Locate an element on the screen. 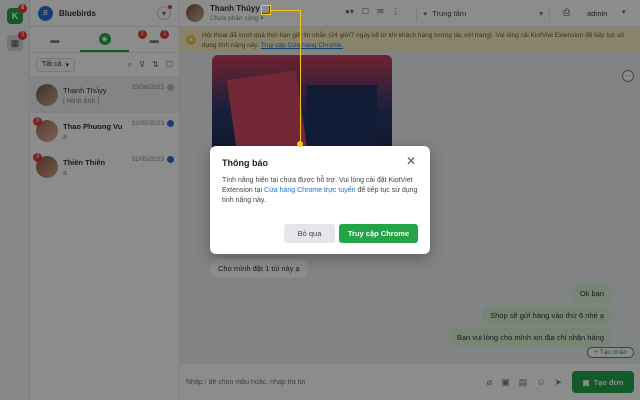  chrome-store-link: Cửa hàng Chrome trực tuyến is located at coordinates (309, 190).